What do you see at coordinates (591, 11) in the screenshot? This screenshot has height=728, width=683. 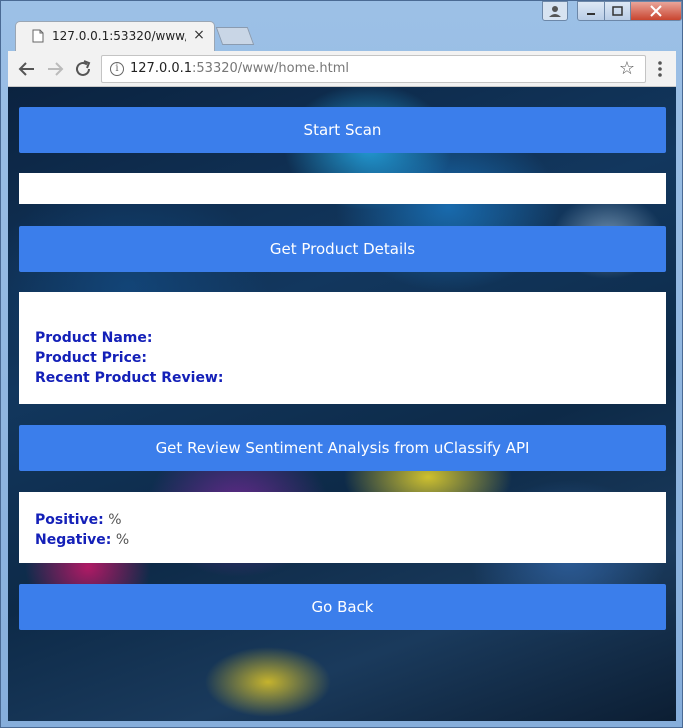 I see `minimize-icon` at bounding box center [591, 11].